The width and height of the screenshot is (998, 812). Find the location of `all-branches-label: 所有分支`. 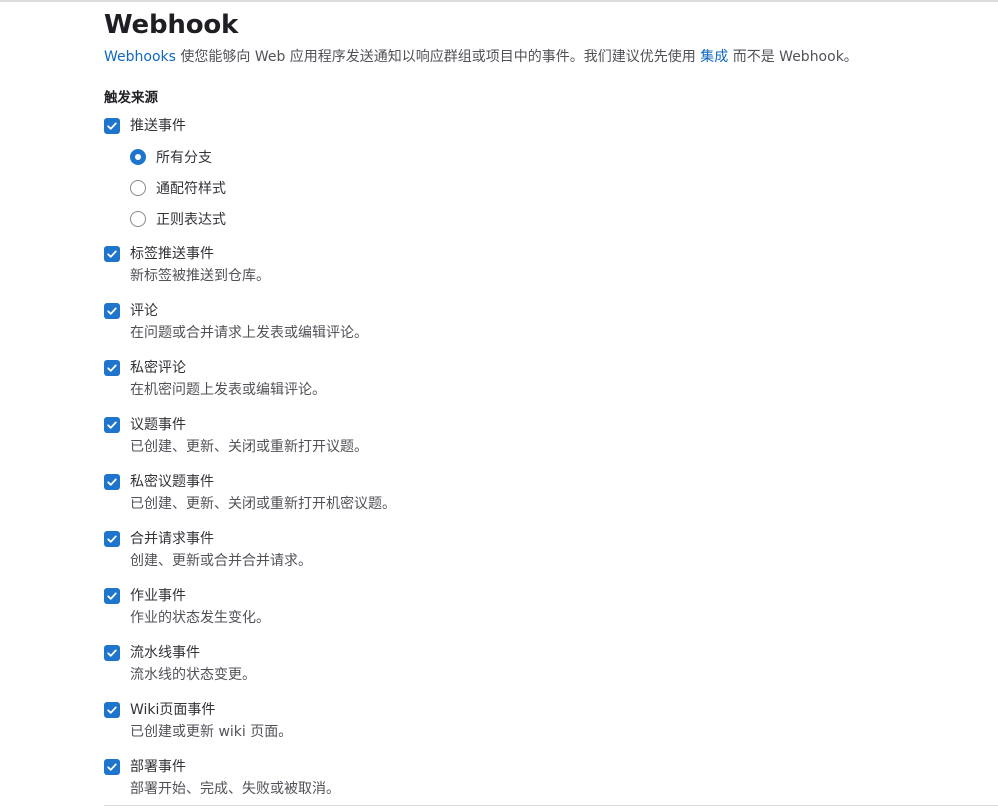

all-branches-label: 所有分支 is located at coordinates (184, 158).